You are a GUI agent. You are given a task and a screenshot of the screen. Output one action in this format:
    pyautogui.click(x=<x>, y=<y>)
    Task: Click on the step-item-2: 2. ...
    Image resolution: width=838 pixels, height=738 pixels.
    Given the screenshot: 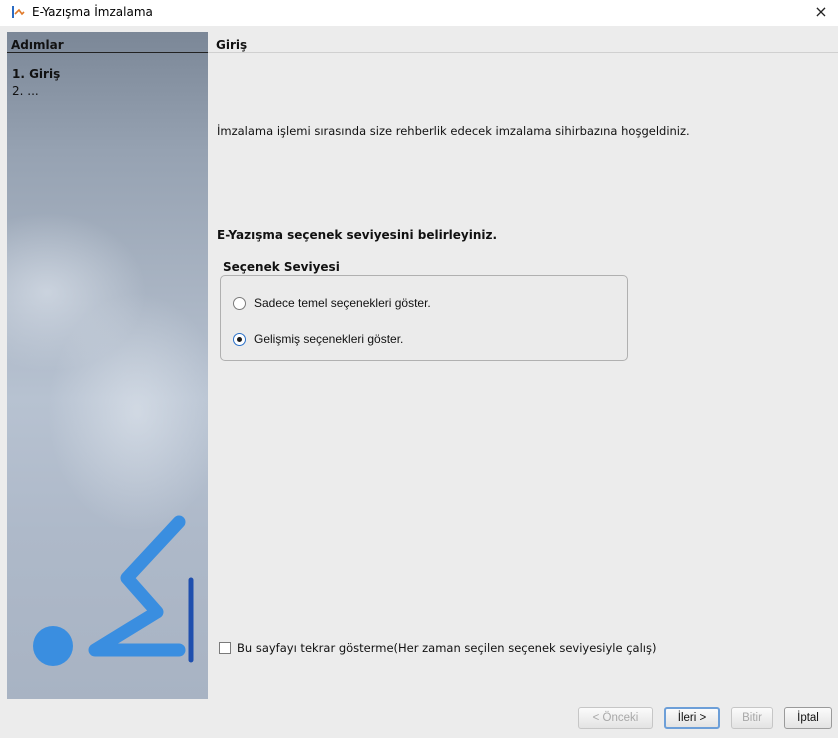 What is the action you would take?
    pyautogui.click(x=25, y=91)
    